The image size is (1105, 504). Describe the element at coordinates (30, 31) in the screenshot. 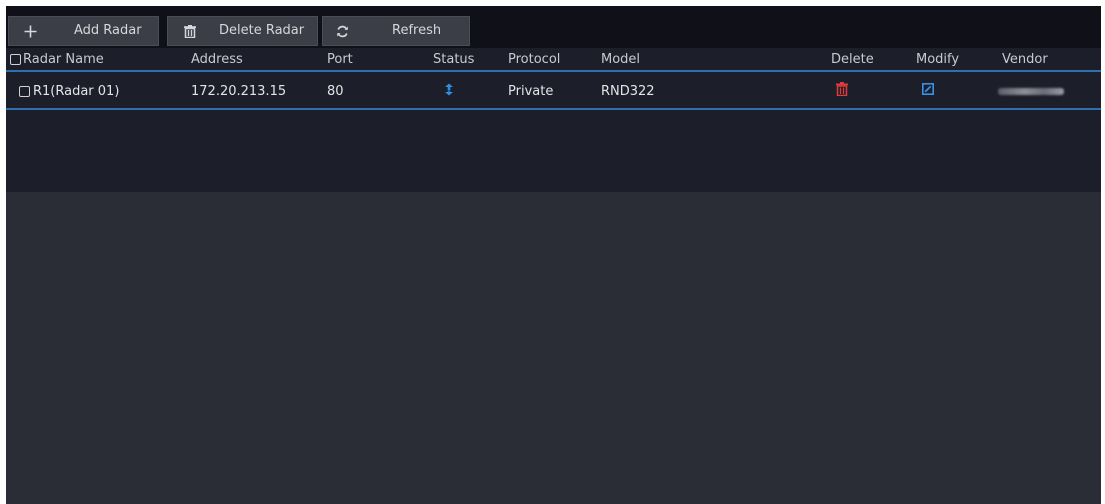

I see `plus-icon` at that location.